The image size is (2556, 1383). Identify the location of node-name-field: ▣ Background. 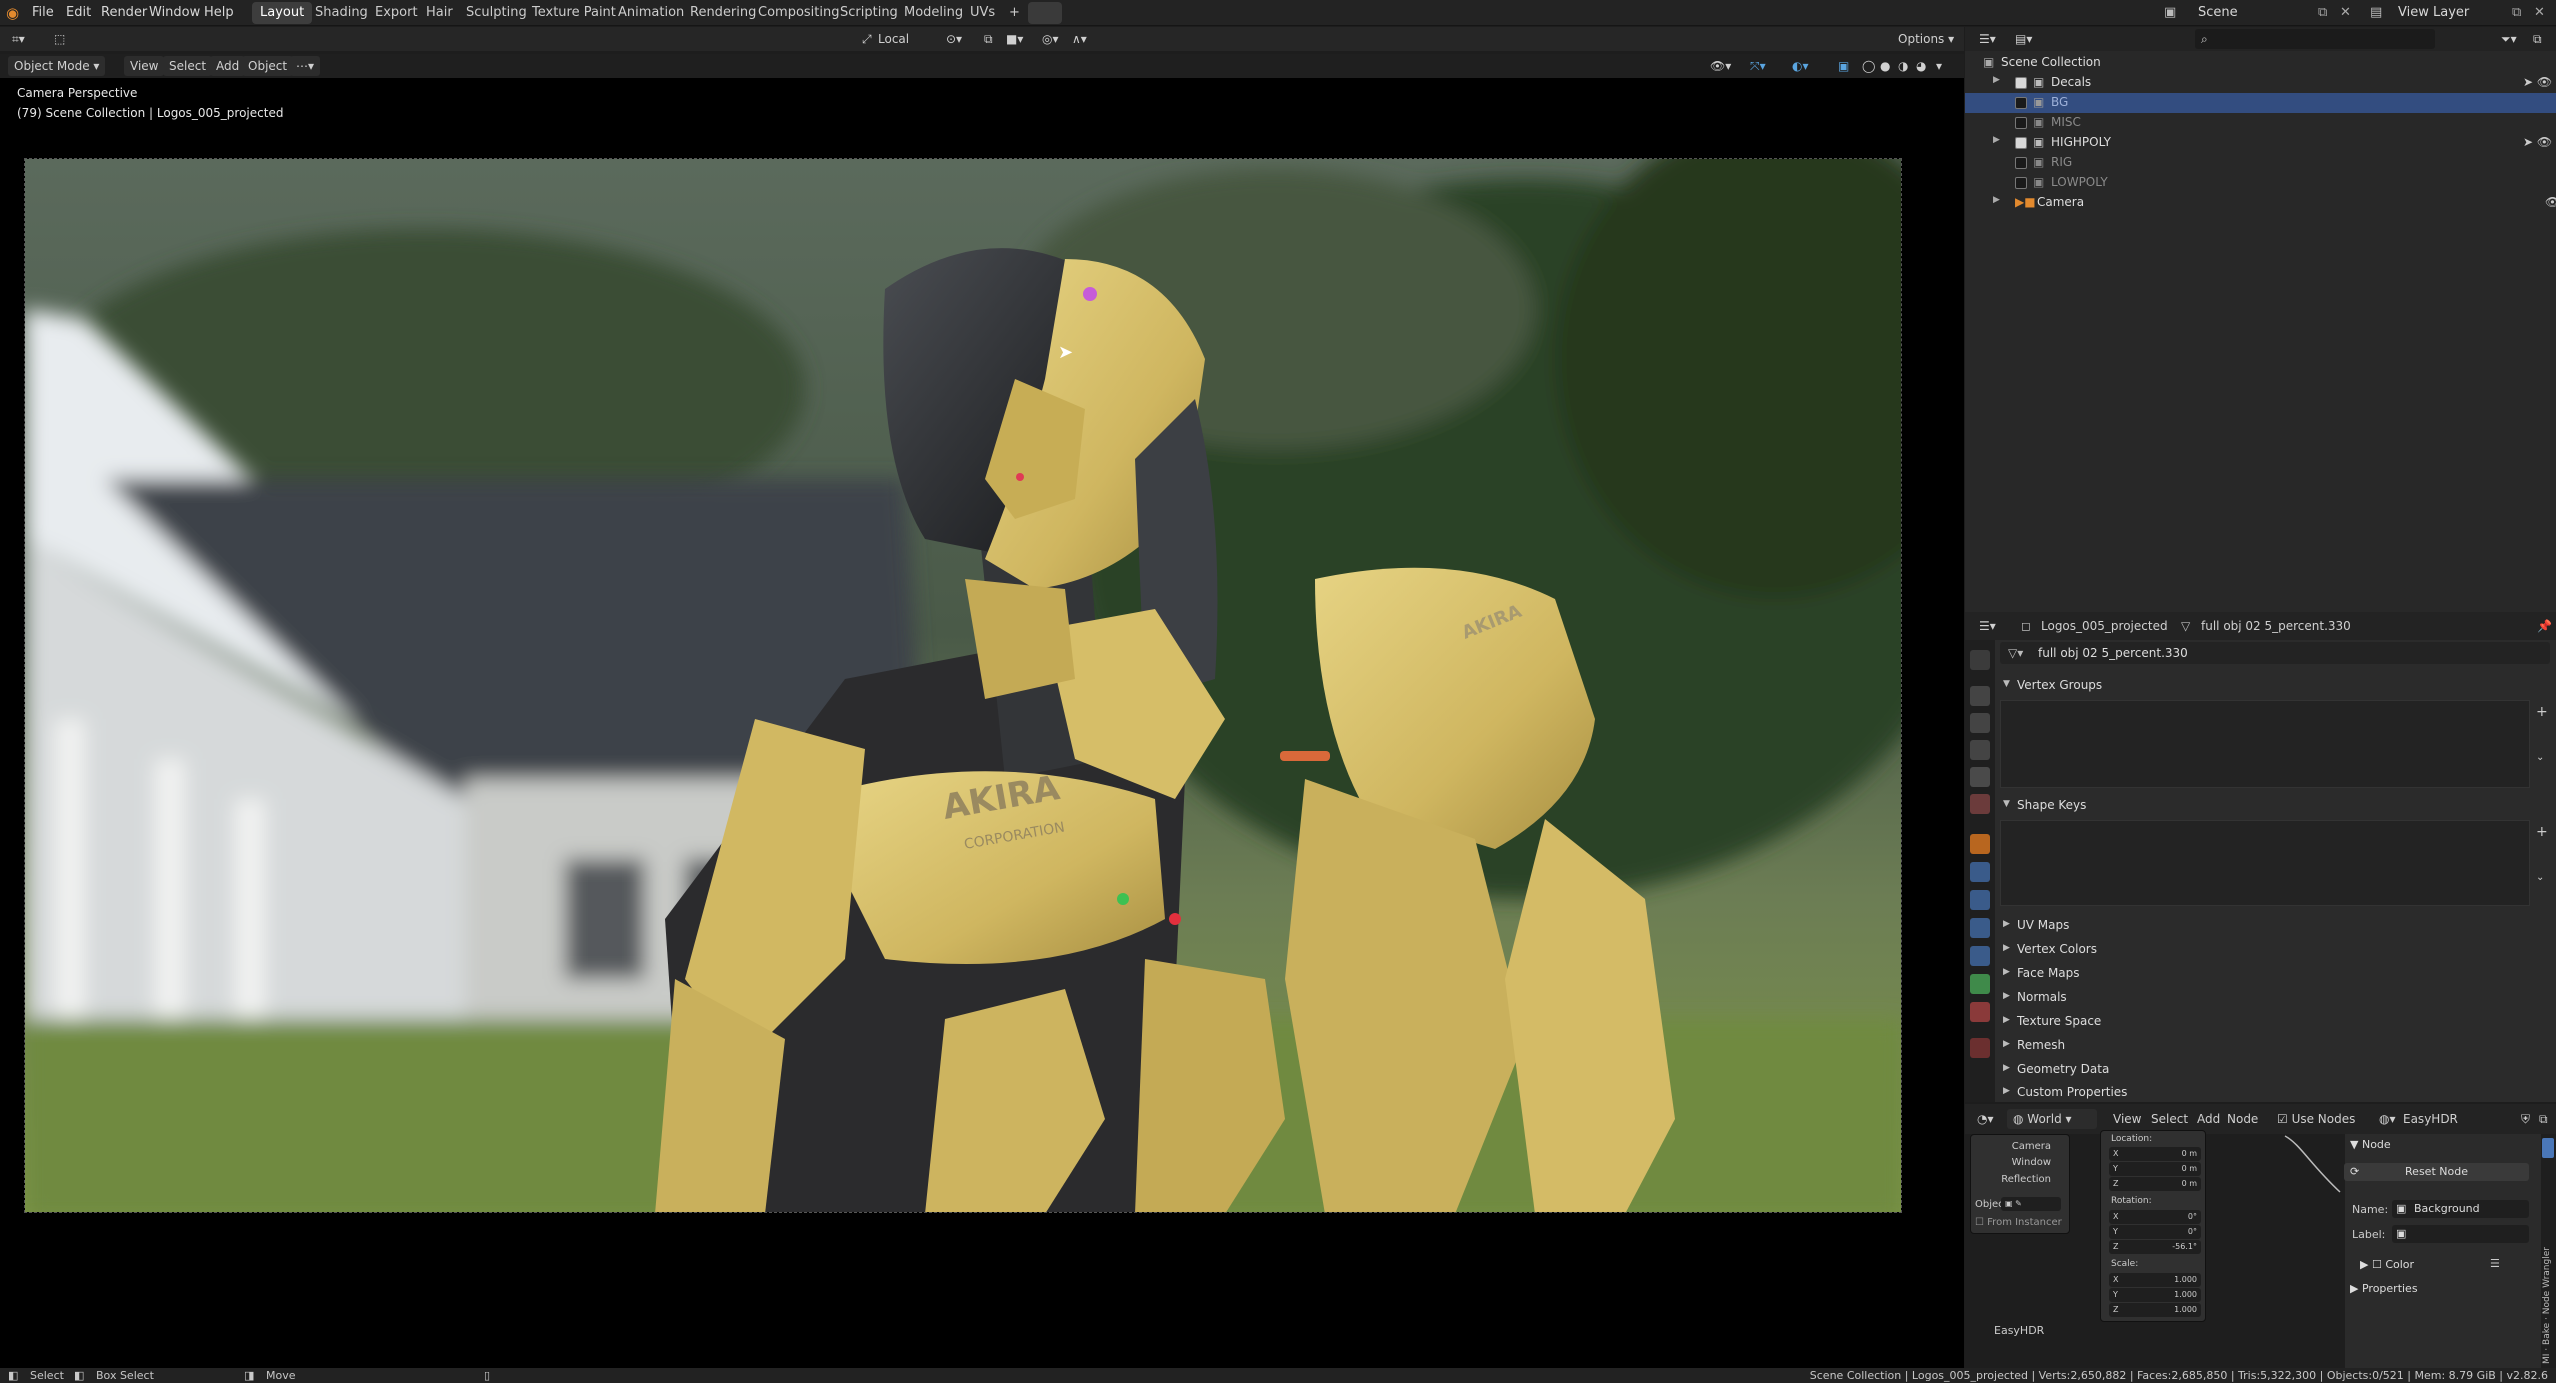
(2460, 1209).